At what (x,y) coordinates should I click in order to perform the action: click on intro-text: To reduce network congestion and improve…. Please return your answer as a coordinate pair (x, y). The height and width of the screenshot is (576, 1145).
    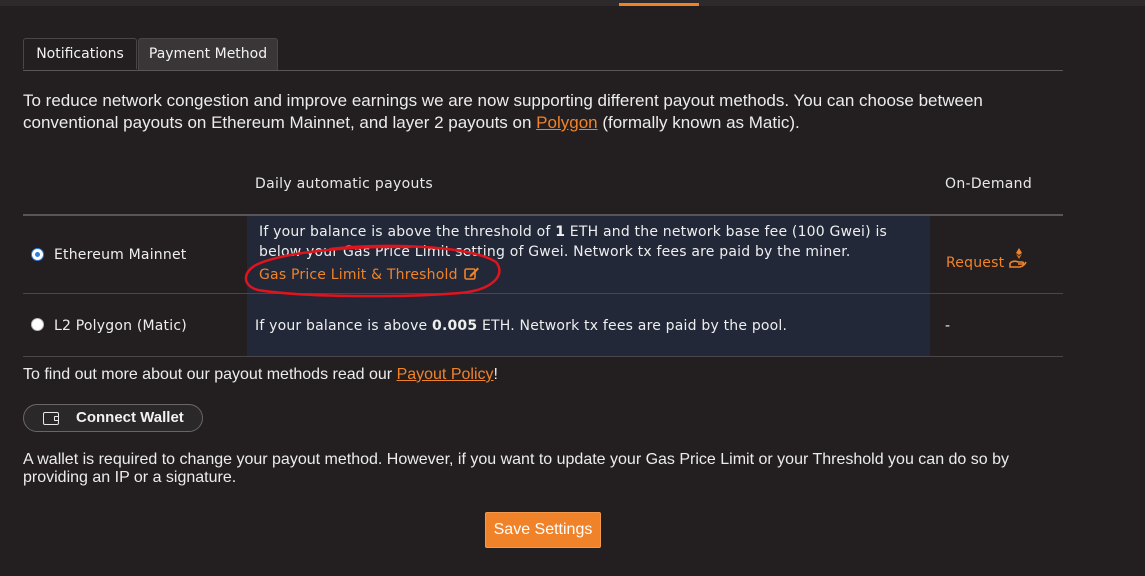
    Looking at the image, I should click on (538, 112).